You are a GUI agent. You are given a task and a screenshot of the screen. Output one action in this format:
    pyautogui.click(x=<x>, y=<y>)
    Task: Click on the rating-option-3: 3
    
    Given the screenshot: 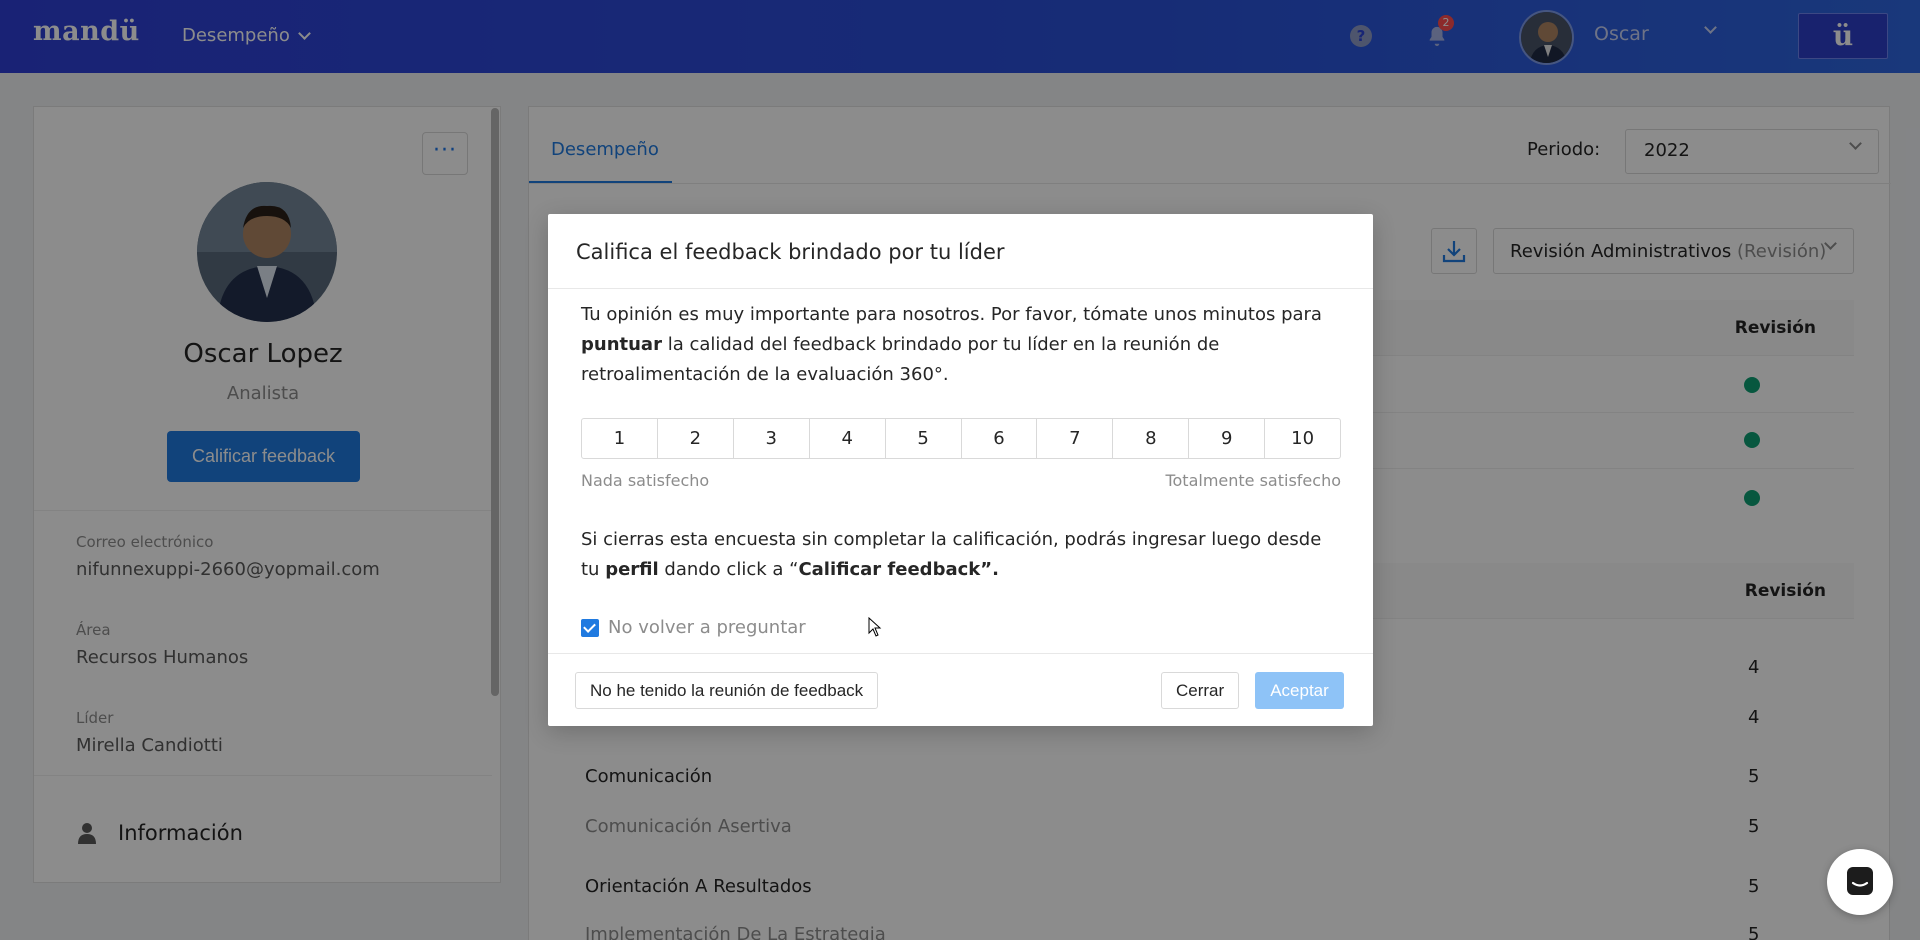 What is the action you would take?
    pyautogui.click(x=772, y=438)
    